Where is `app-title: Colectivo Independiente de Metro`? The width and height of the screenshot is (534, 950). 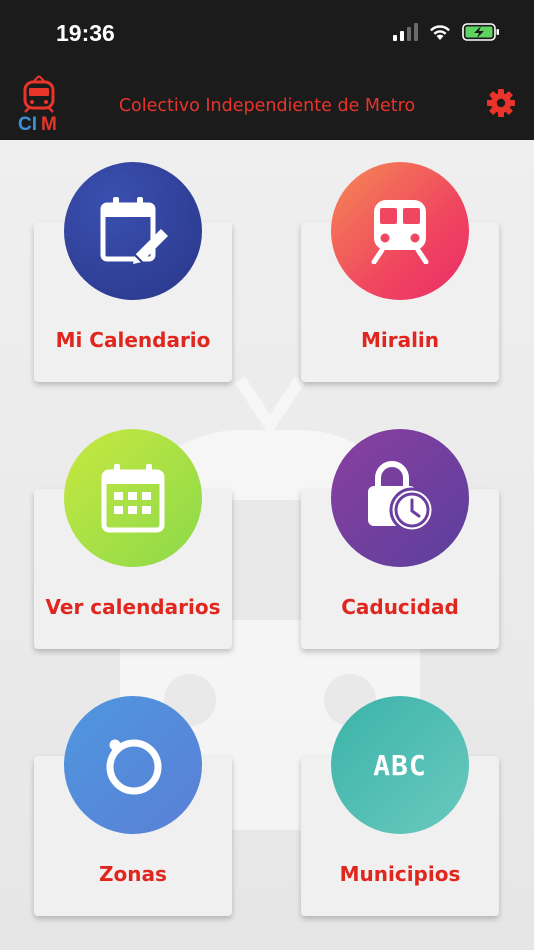 app-title: Colectivo Independiente de Metro is located at coordinates (267, 106).